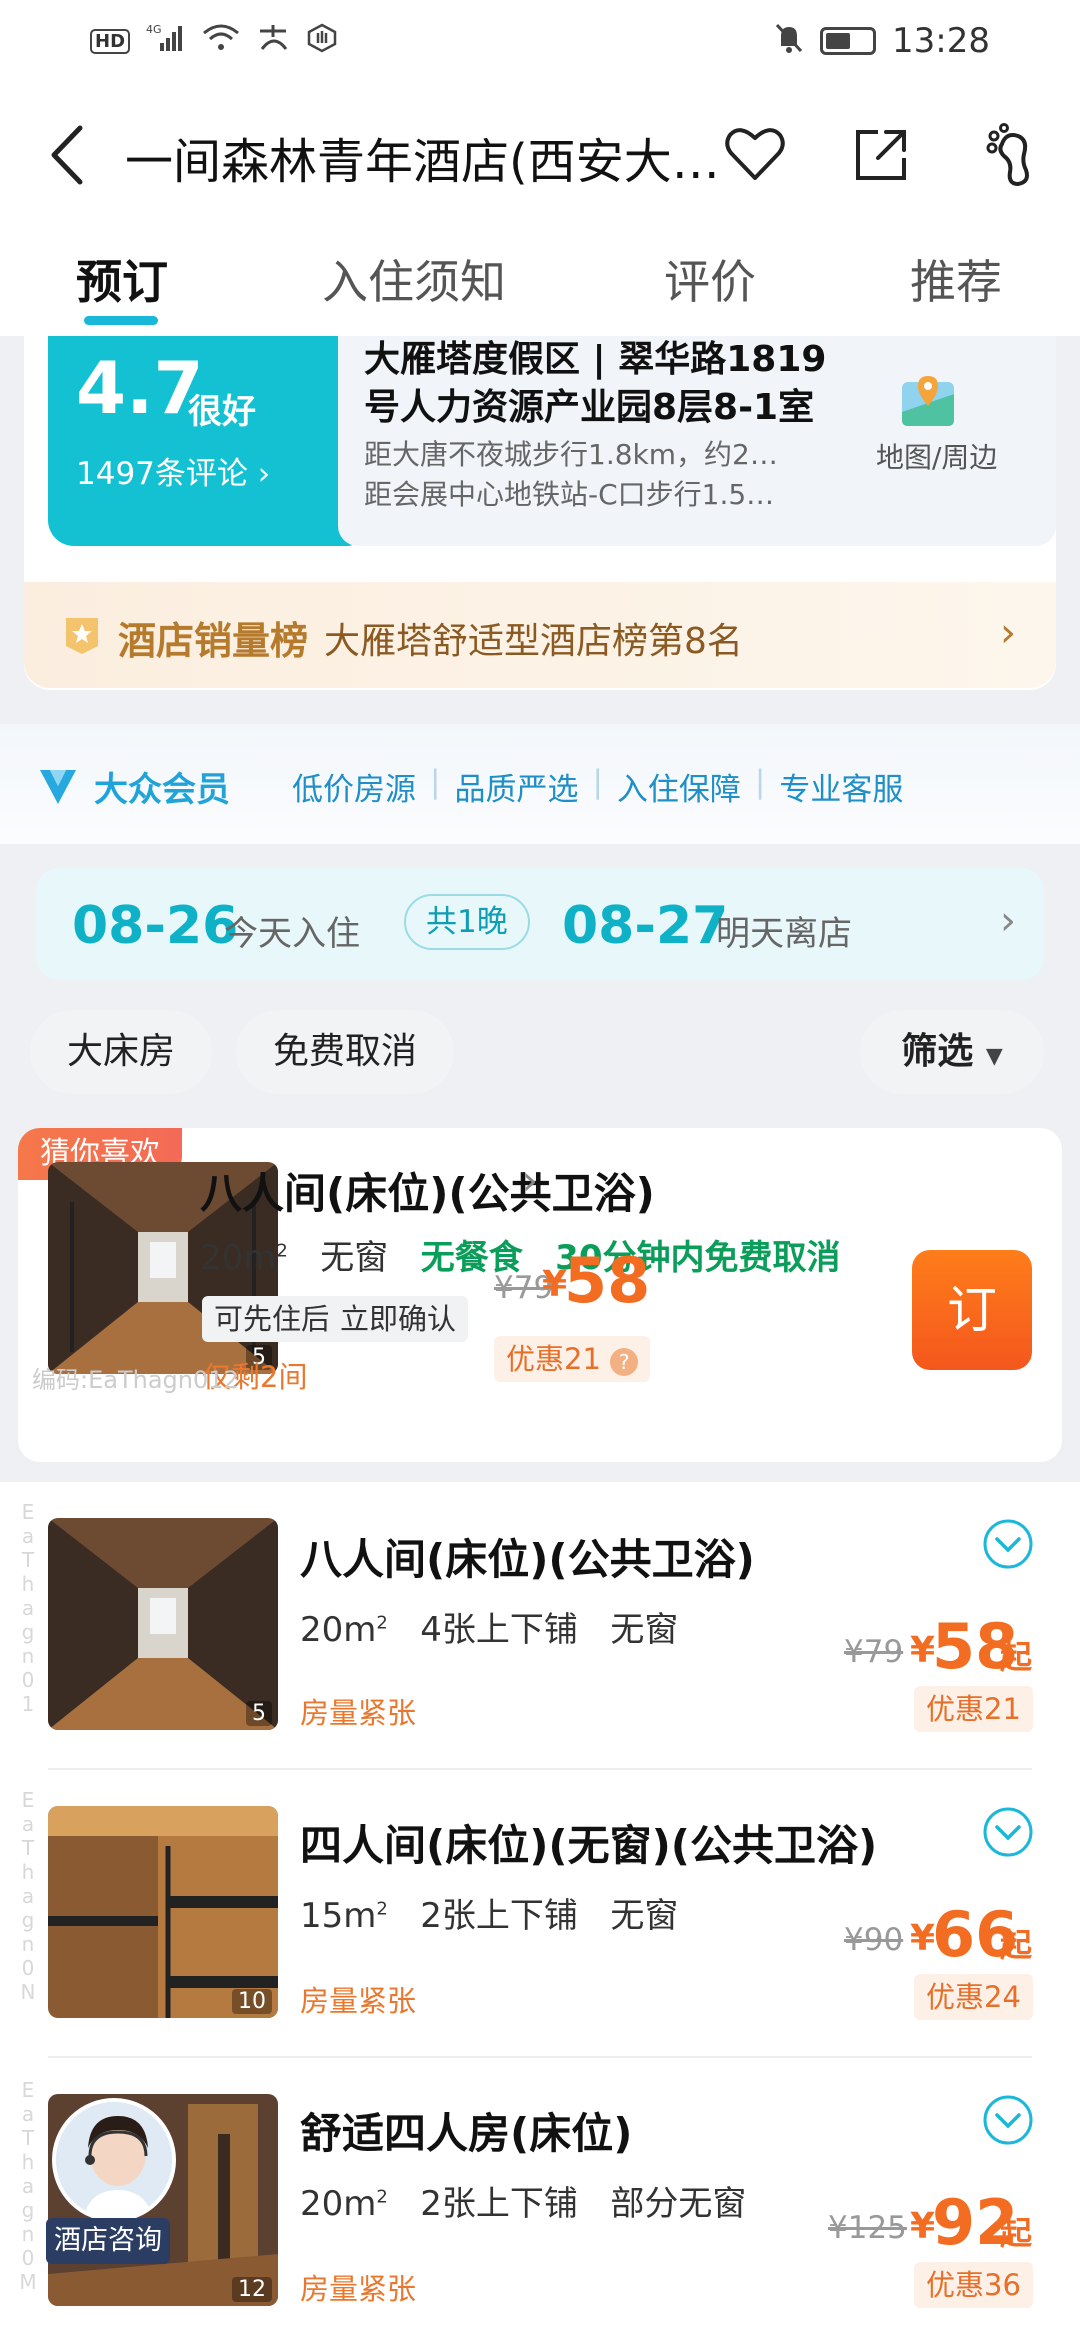 The image size is (1080, 2340). What do you see at coordinates (874, 1652) in the screenshot?
I see `original-price: ¥79` at bounding box center [874, 1652].